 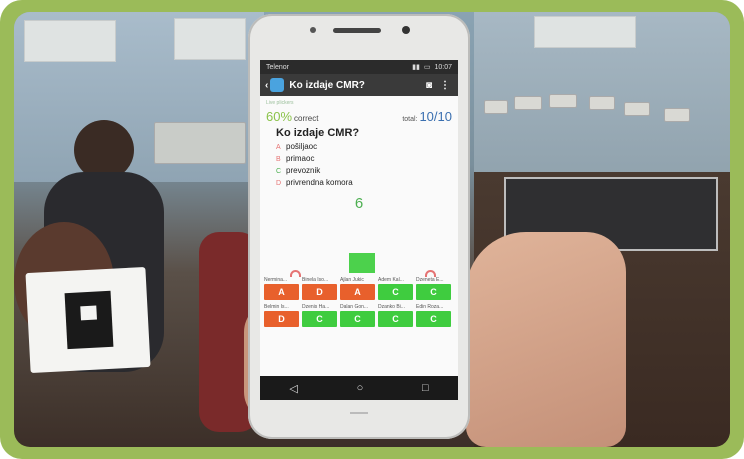 I want to click on signal-icon: ▮▮, so click(x=416, y=67).